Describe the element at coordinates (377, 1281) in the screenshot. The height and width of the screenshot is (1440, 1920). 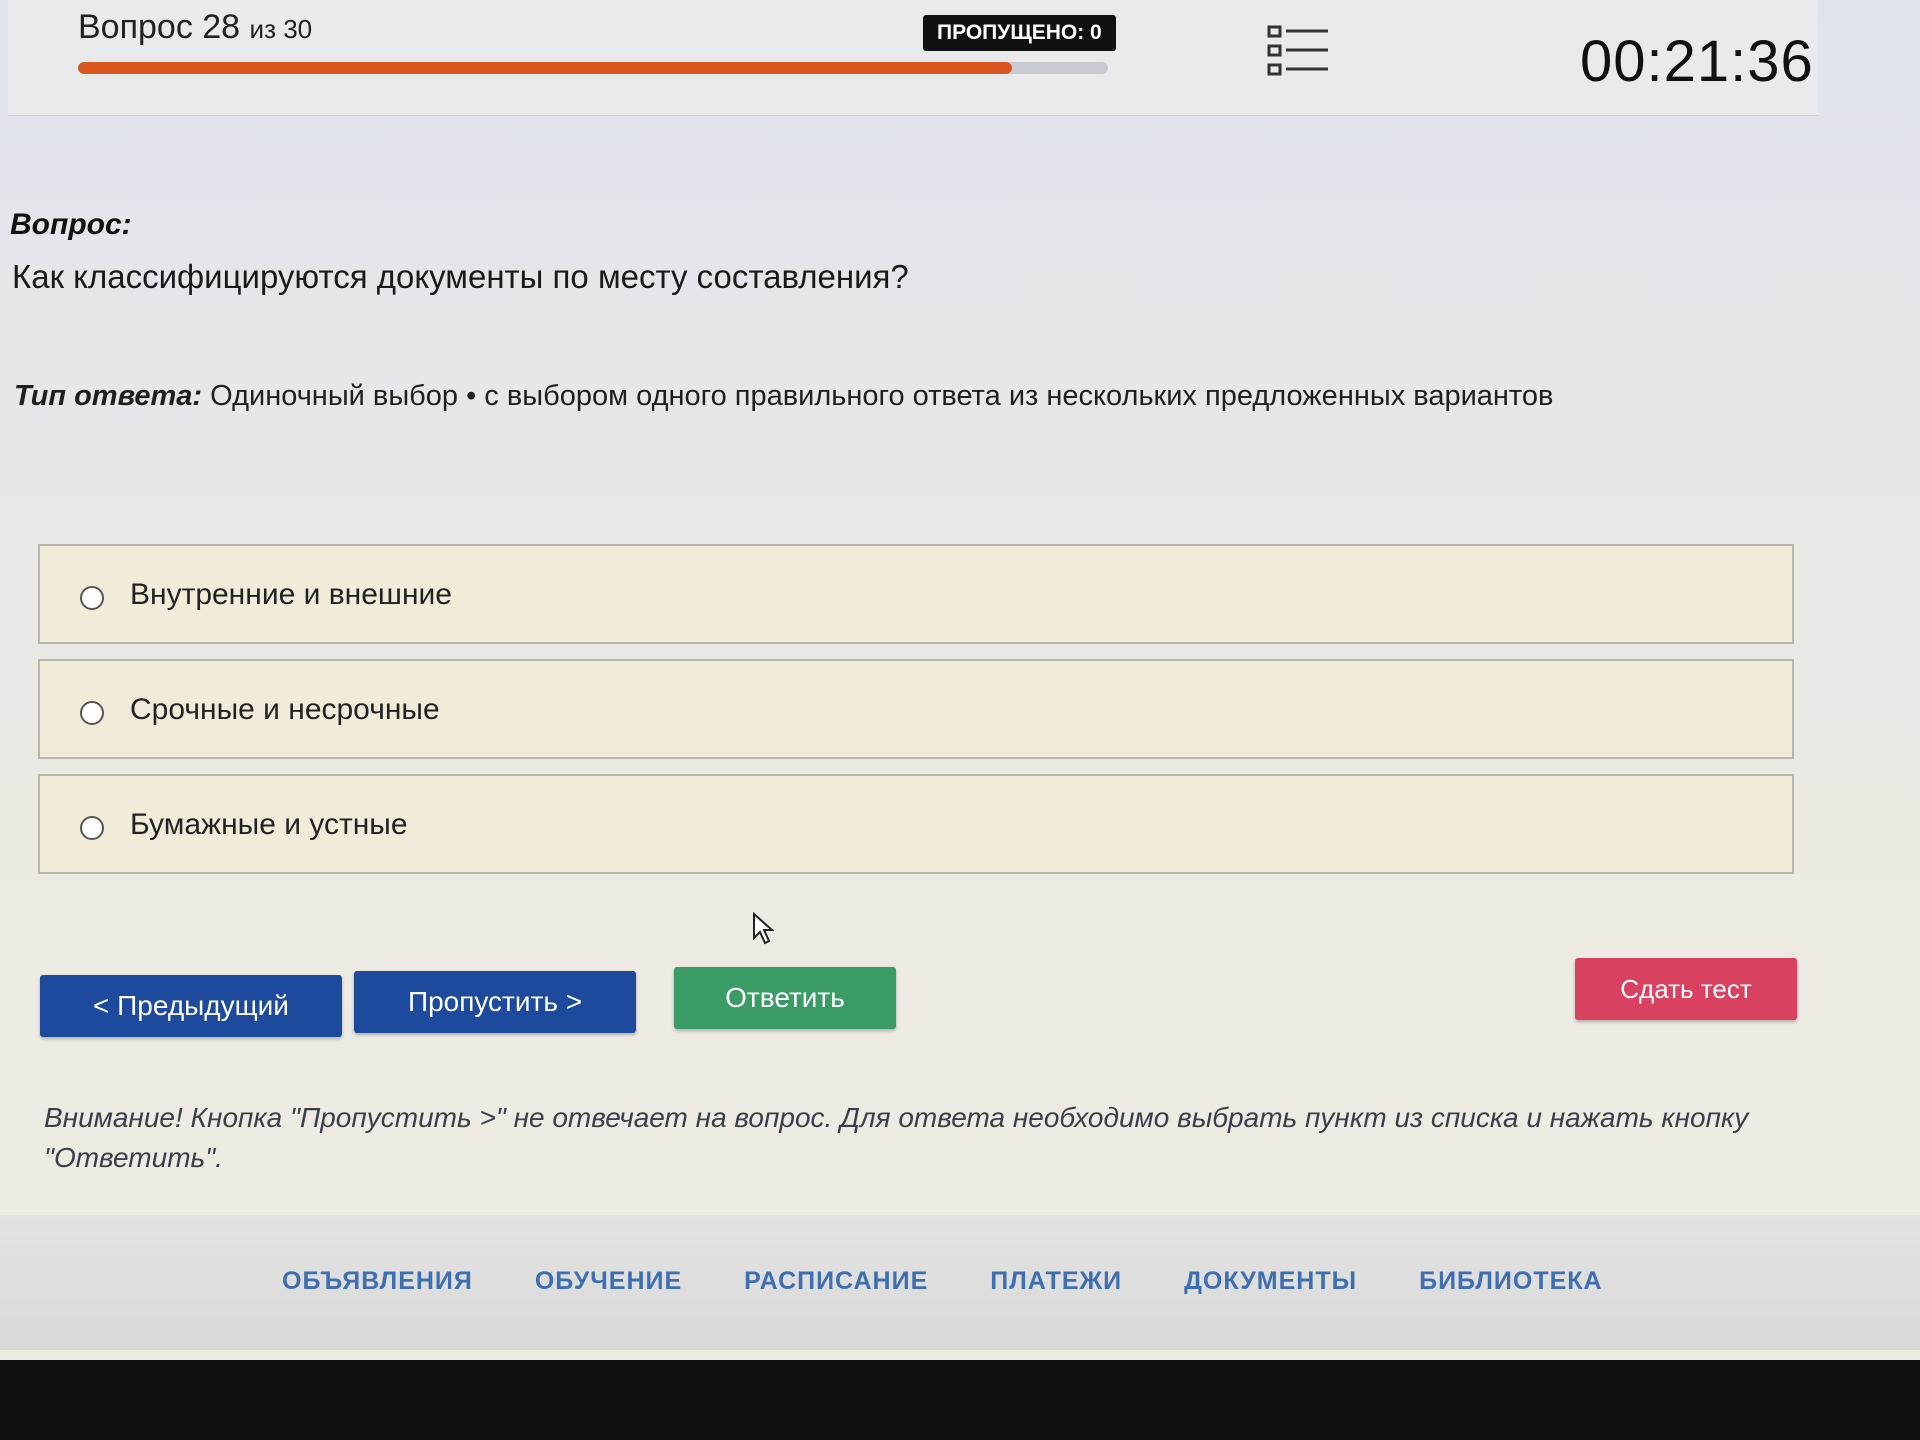
I see `nav-announcements: ОБЪЯВЛЕНИЯ` at that location.